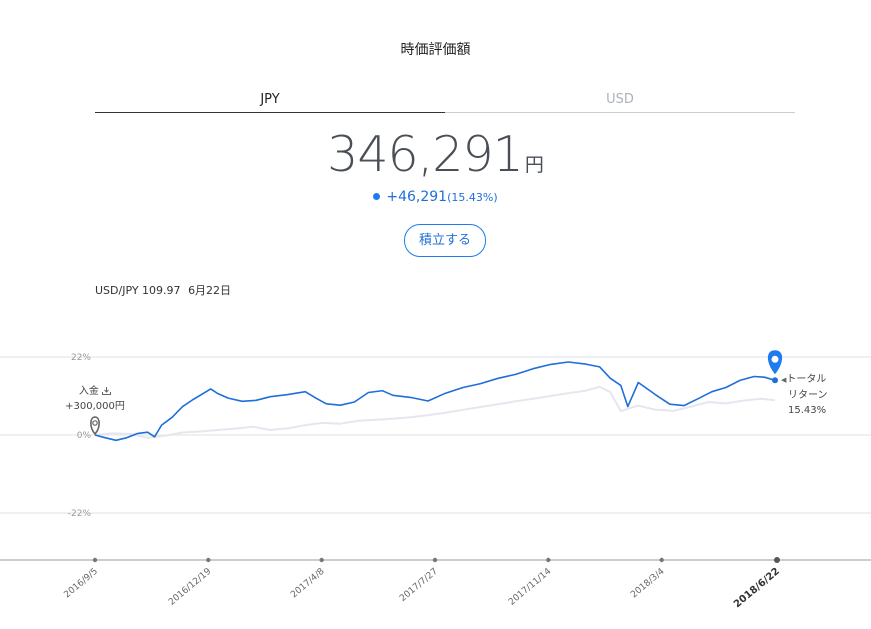 This screenshot has width=871, height=629. Describe the element at coordinates (88, 391) in the screenshot. I see `deposit-label: 入金` at that location.